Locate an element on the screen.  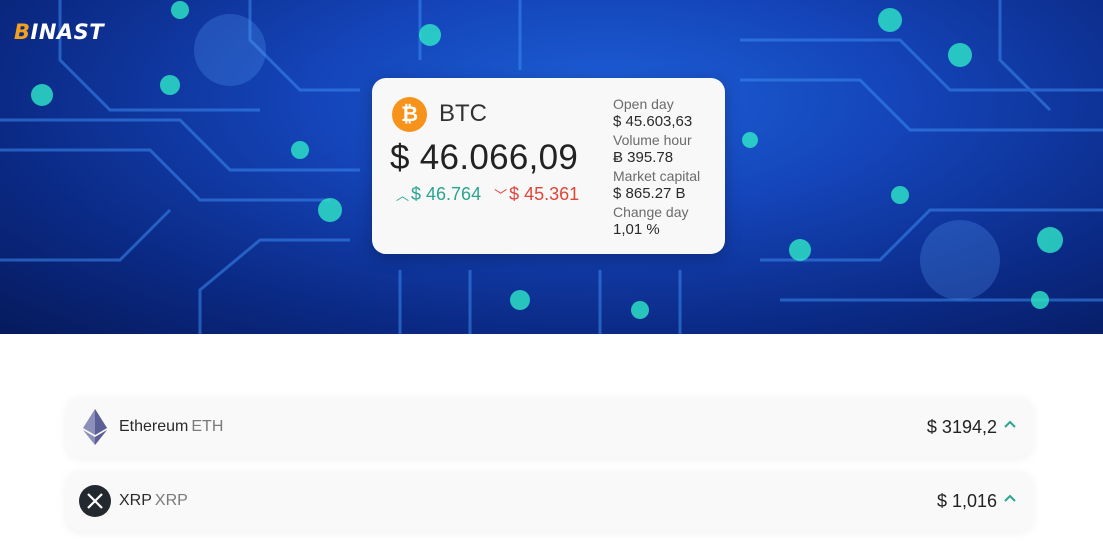
bitcoin-icon: ₿ is located at coordinates (409, 114).